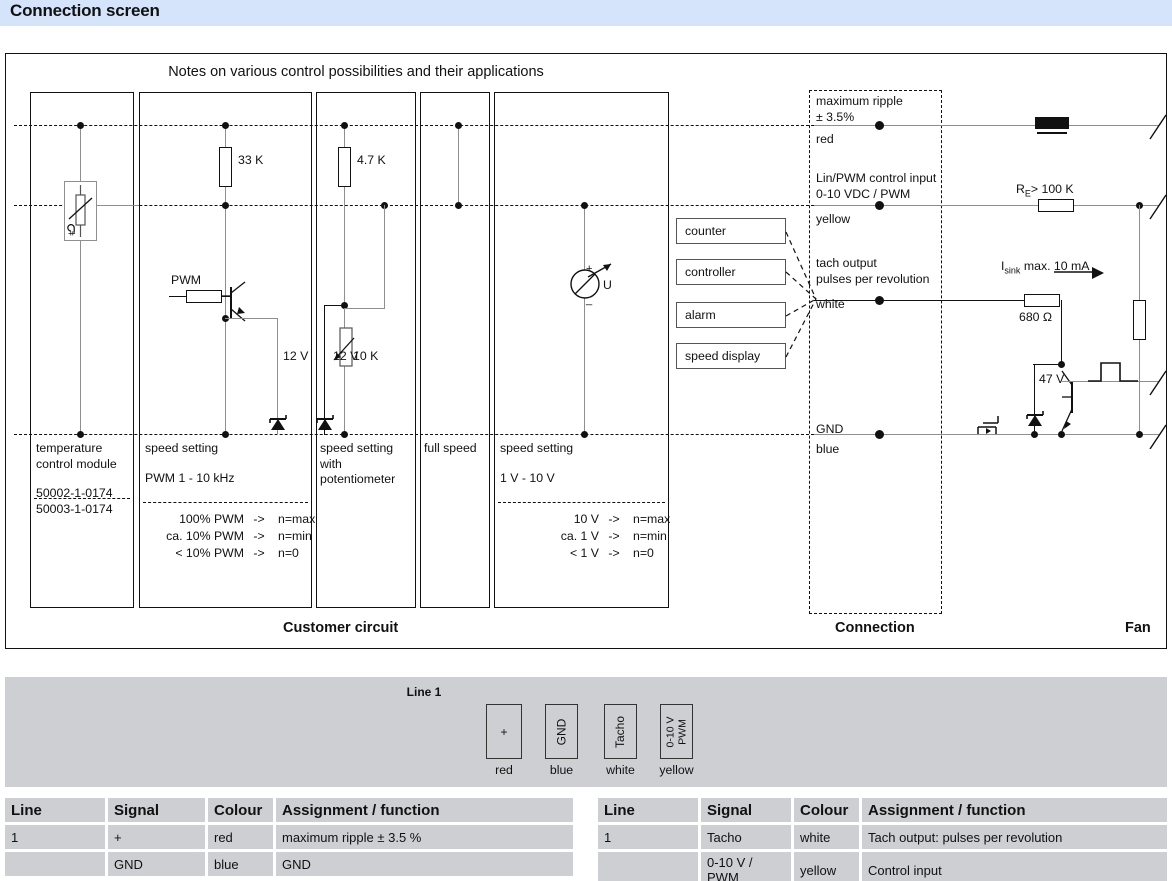 This screenshot has height=881, width=1172. I want to click on col5-title: speed setting, so click(537, 448).